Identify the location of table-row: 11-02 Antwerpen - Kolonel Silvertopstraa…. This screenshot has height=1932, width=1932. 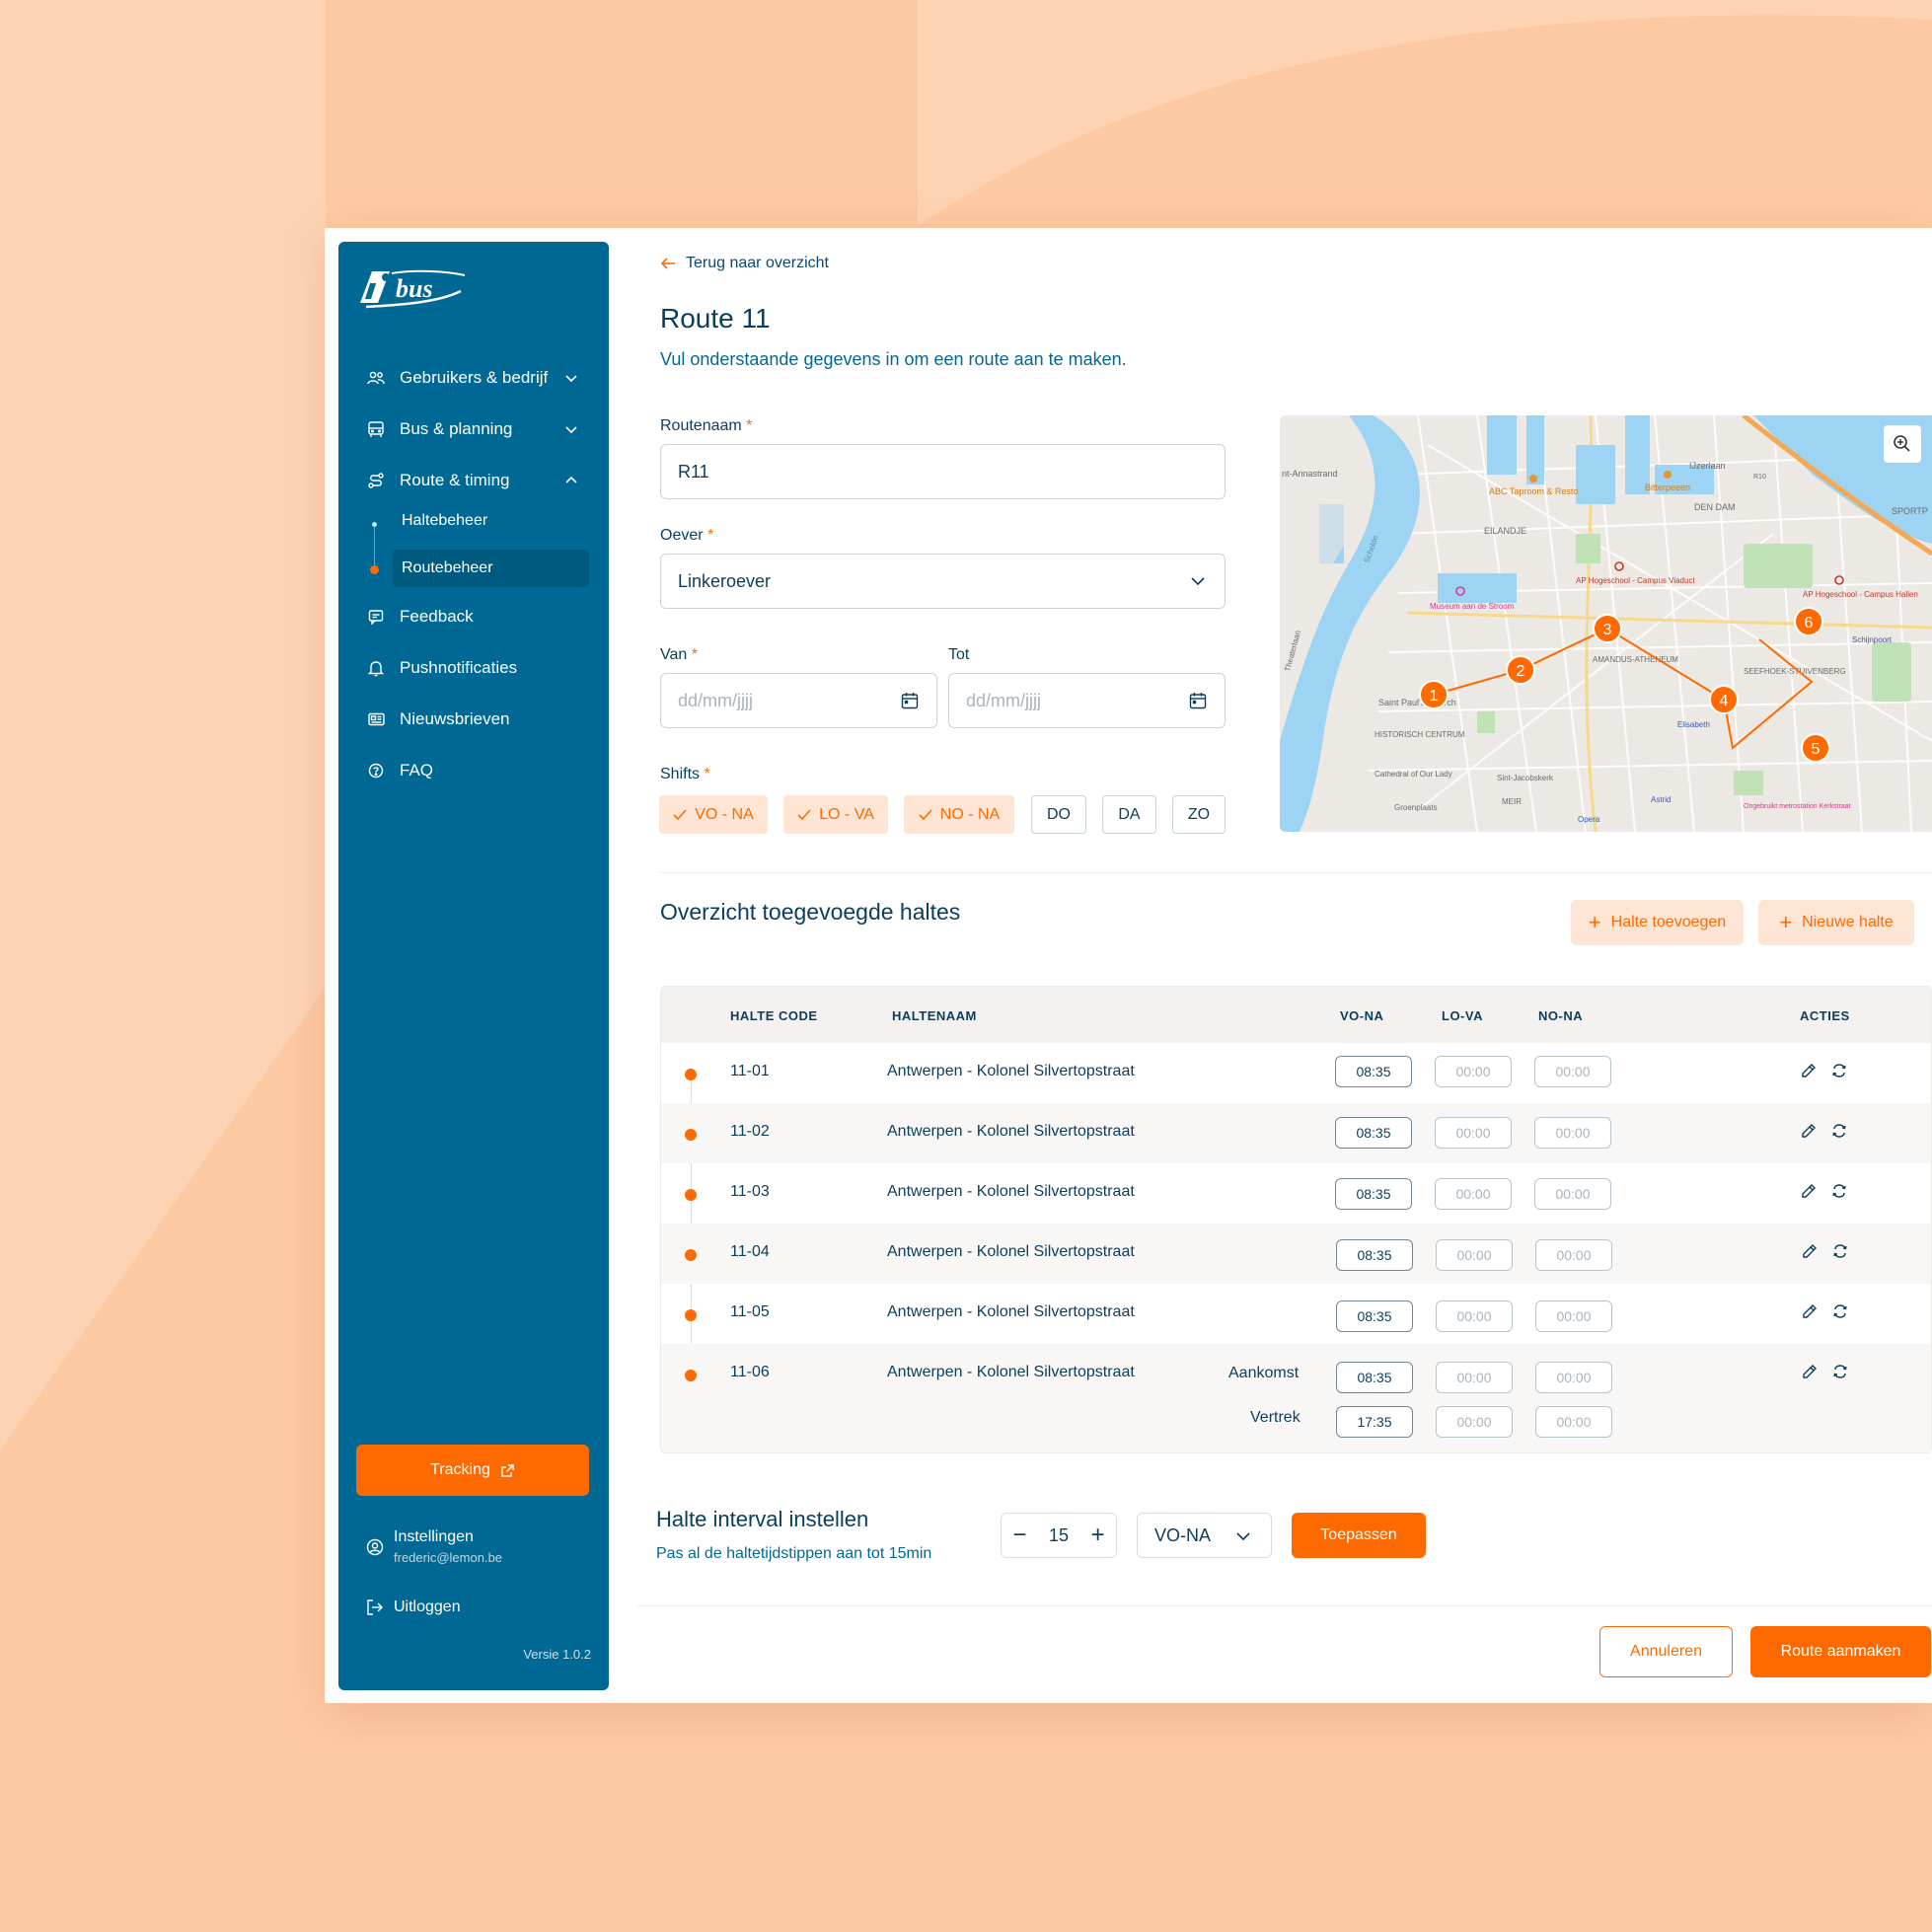
(1296, 1133).